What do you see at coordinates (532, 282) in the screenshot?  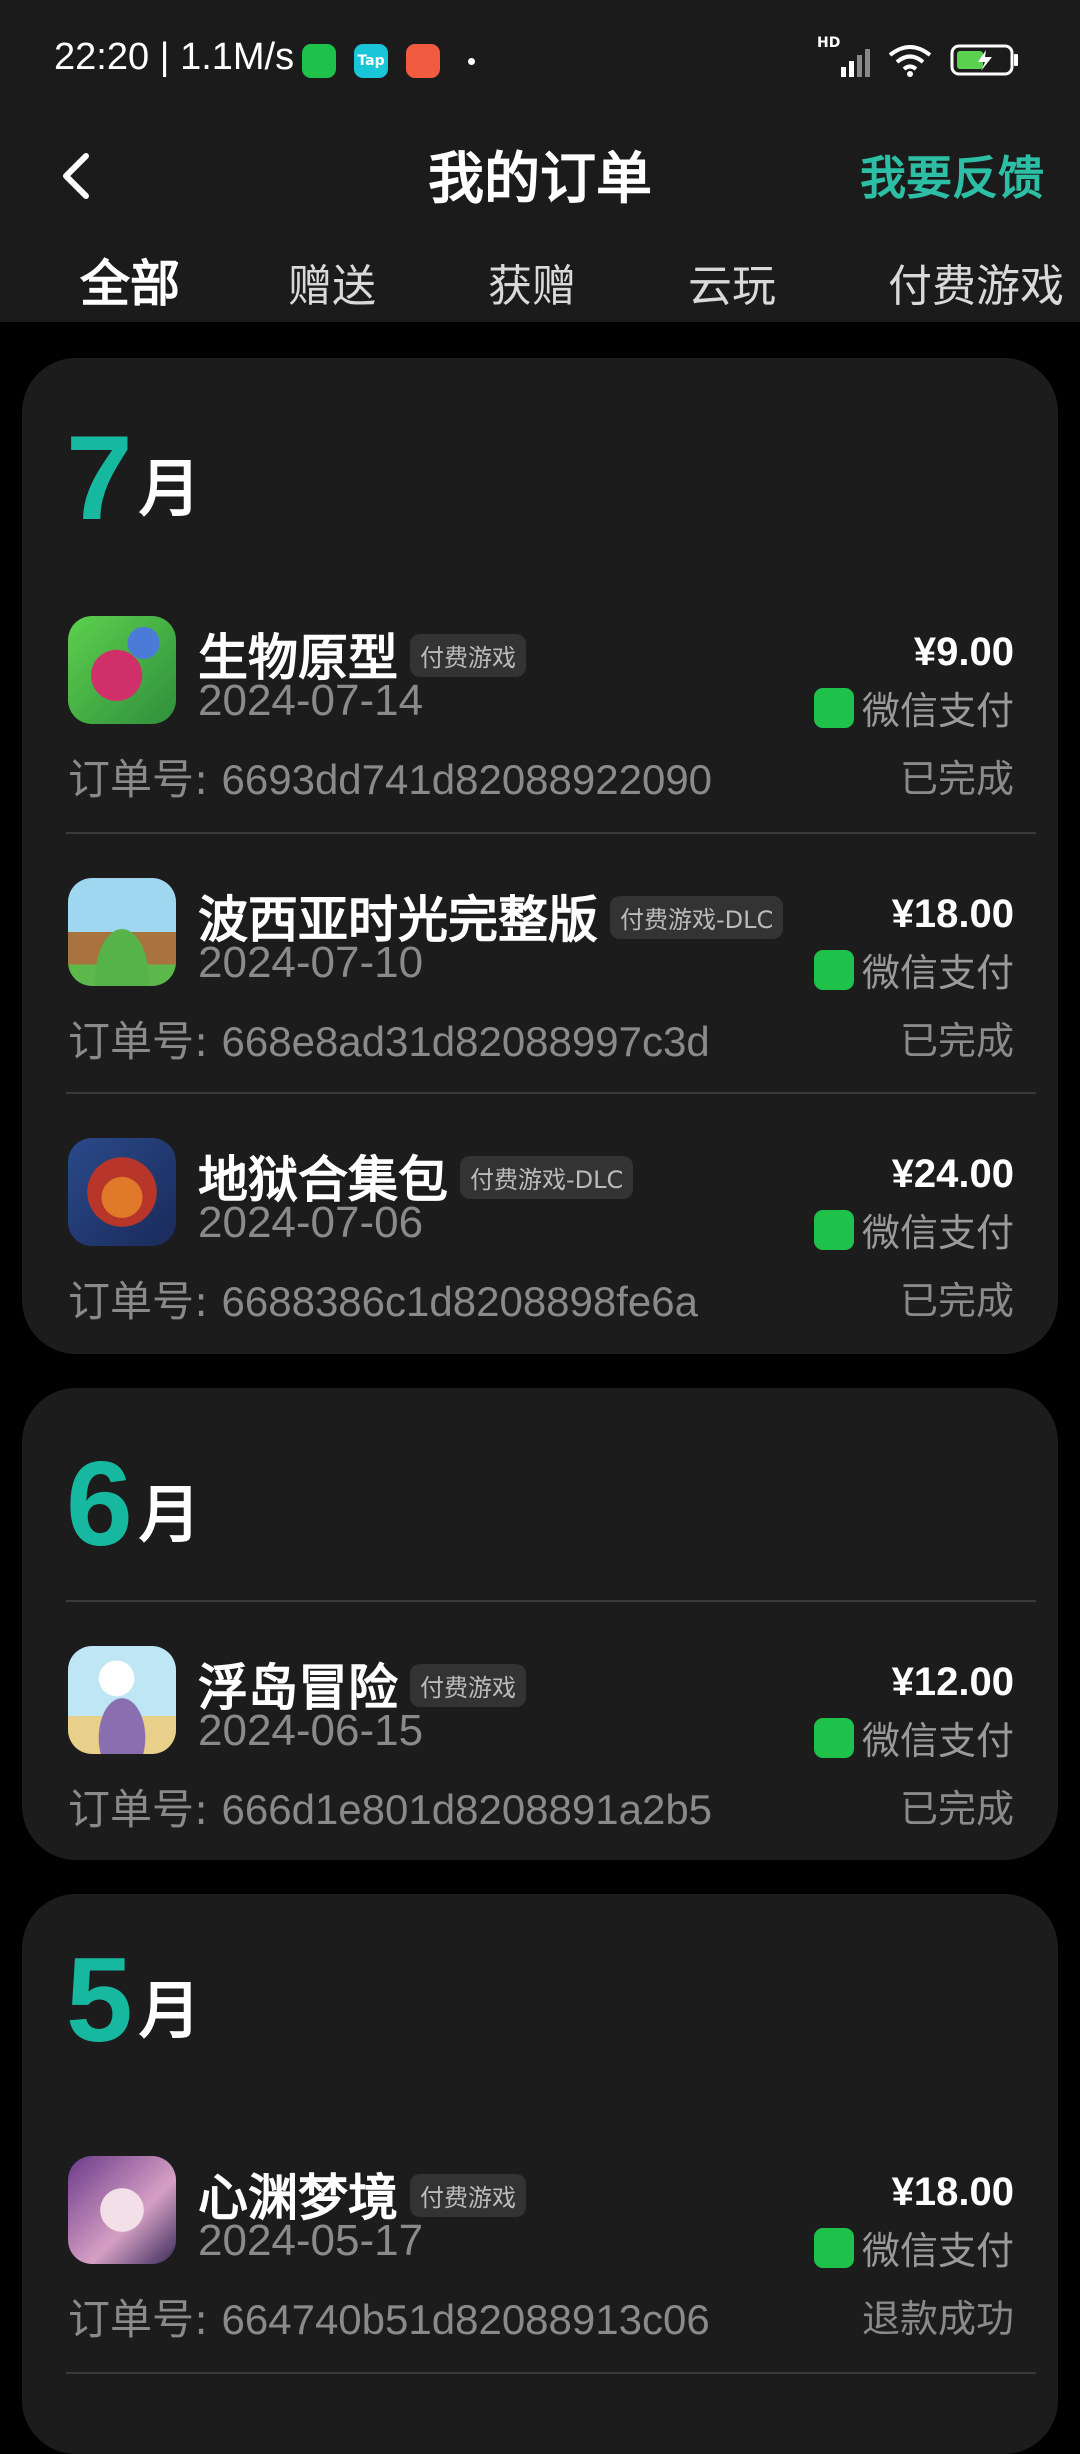 I see `tab-gift-received: 获赠` at bounding box center [532, 282].